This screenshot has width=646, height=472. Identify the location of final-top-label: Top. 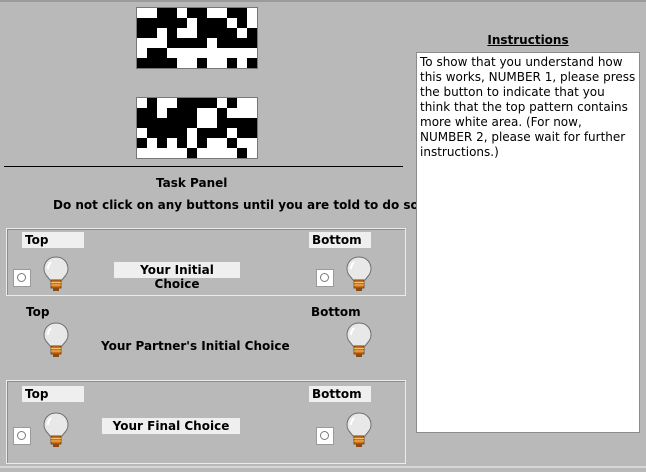
(53, 394).